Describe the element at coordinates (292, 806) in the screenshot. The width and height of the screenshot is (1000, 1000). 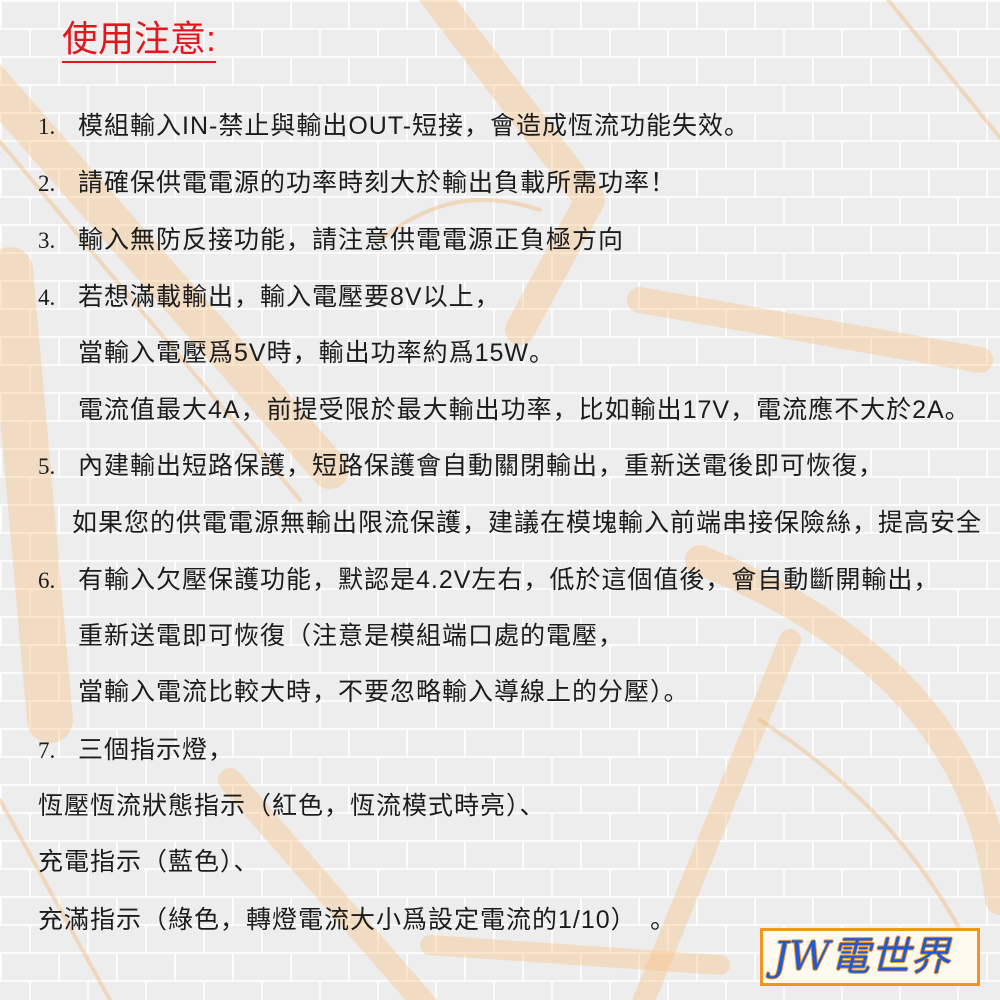
I see `note-7-continuation: 恆壓恆流狀態指示（紅色，恆流模式時亮）、` at that location.